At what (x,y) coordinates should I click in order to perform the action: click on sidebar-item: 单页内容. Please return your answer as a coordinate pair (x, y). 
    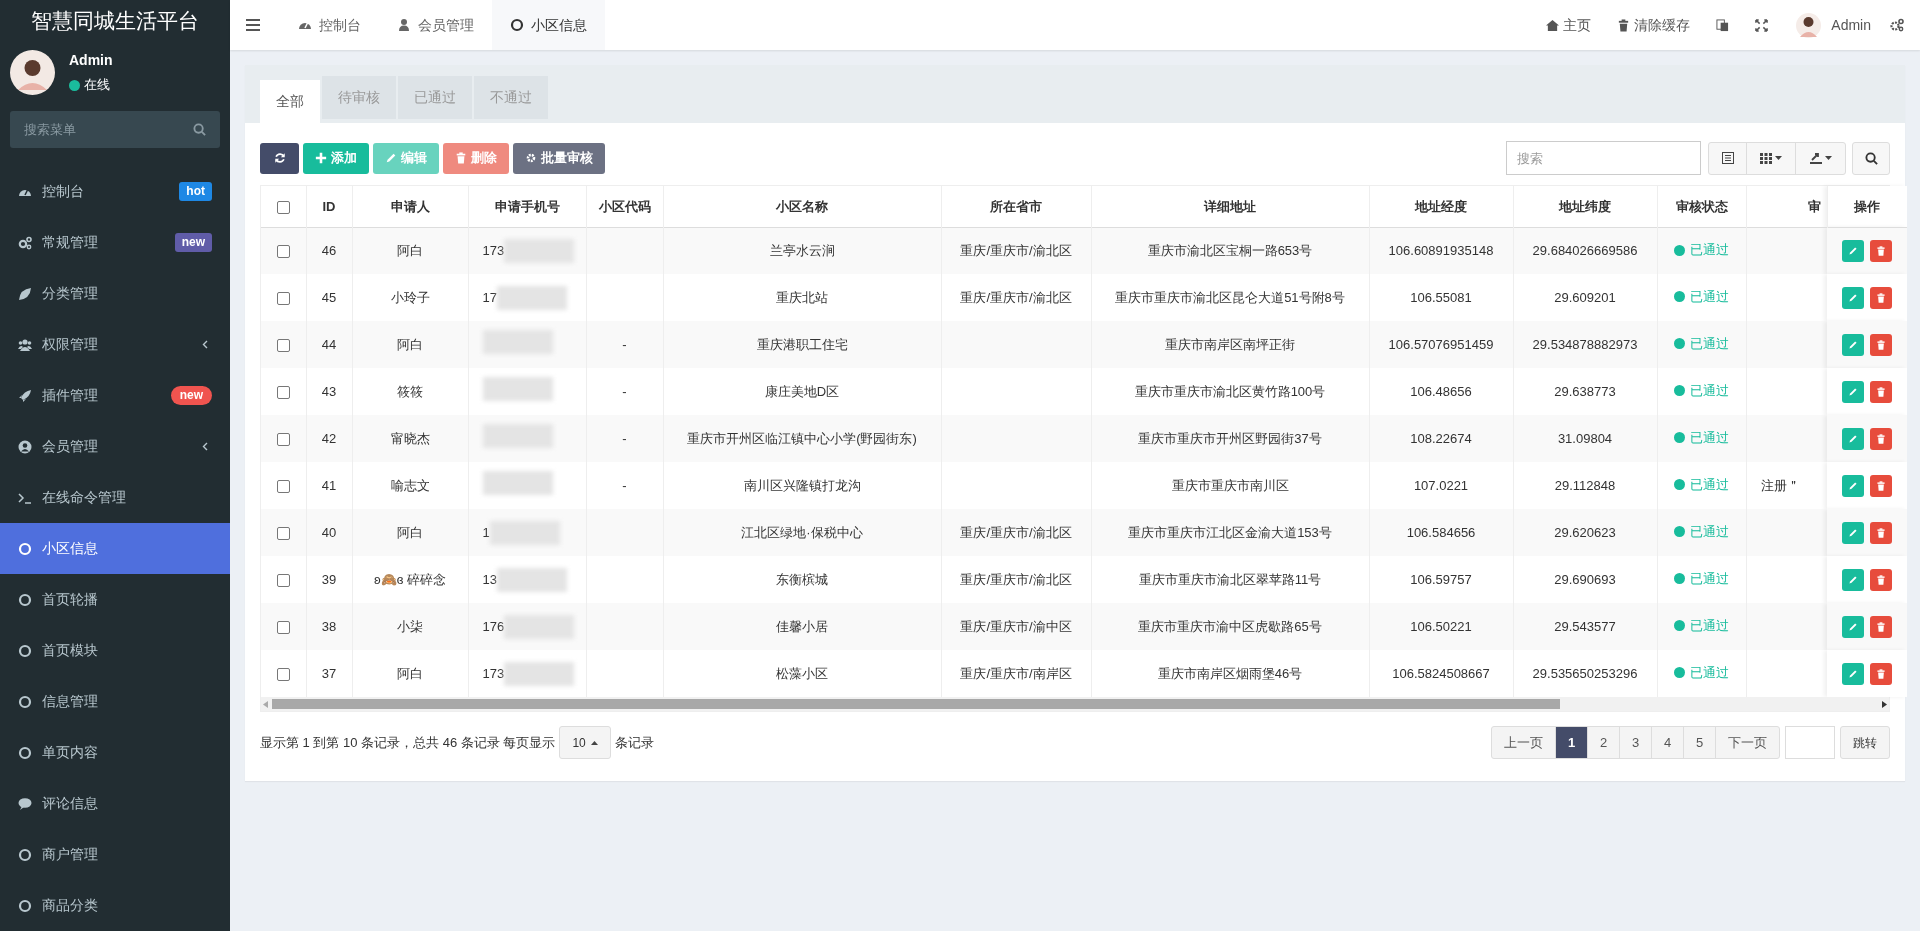
    Looking at the image, I should click on (115, 752).